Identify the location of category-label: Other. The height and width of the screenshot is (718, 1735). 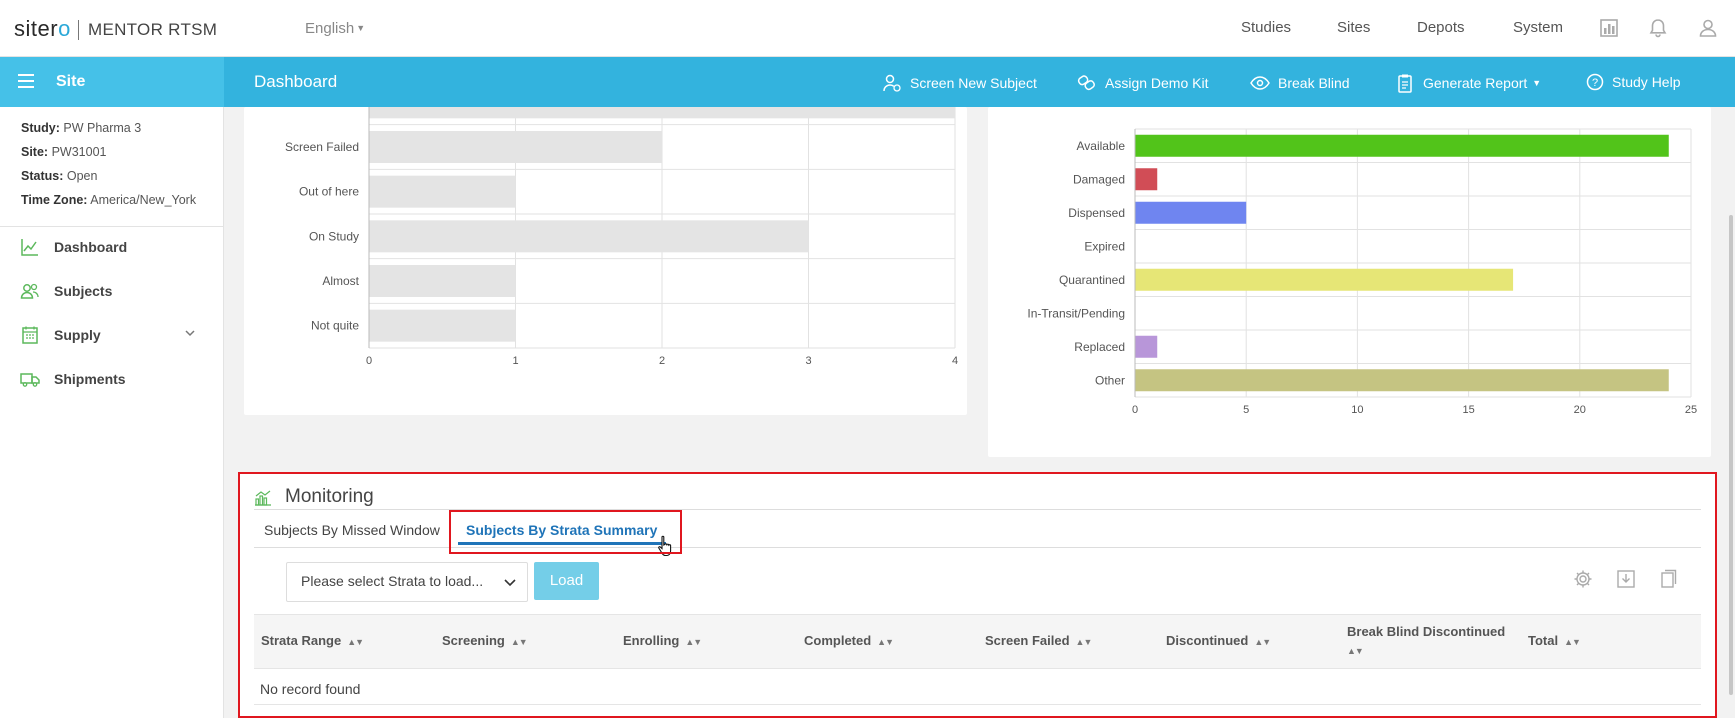
(1110, 380).